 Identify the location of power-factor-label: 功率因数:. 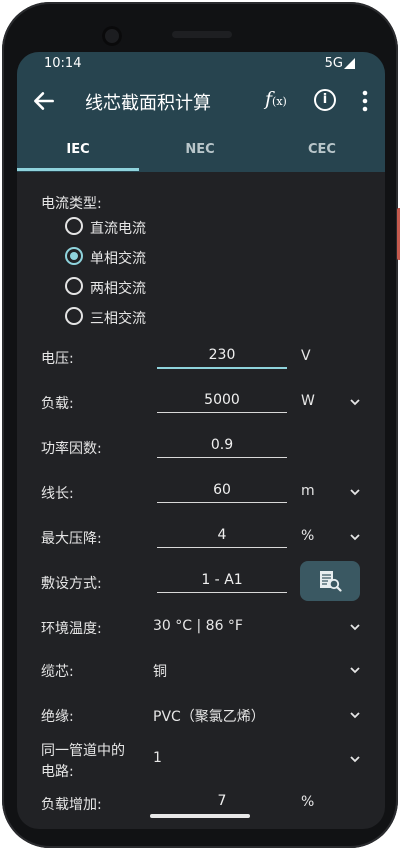
(71, 449).